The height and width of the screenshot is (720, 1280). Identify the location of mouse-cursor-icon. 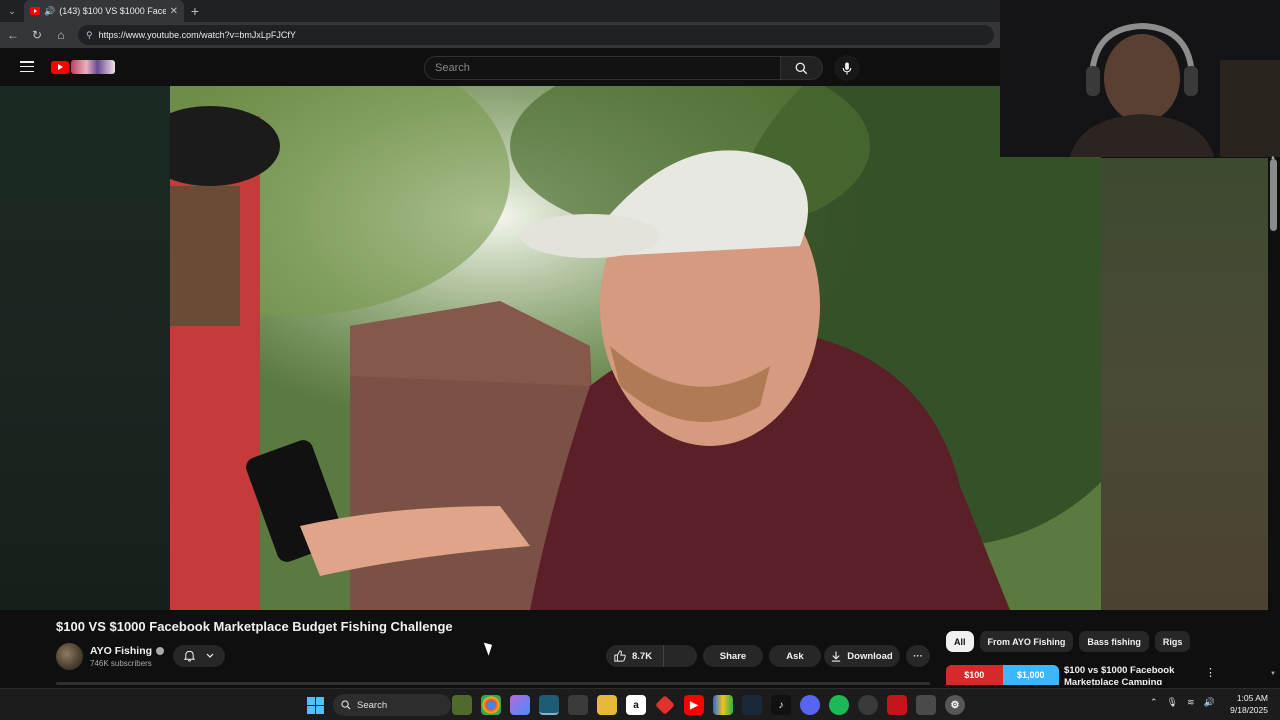
(489, 648).